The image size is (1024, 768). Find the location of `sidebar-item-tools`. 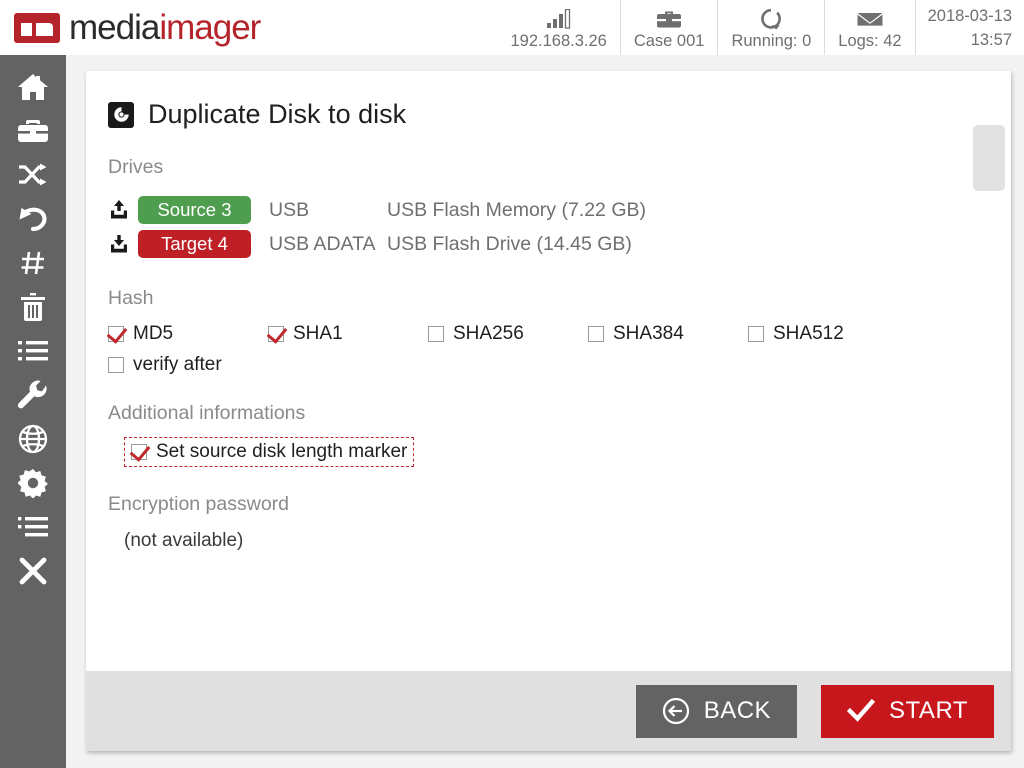

sidebar-item-tools is located at coordinates (33, 395).